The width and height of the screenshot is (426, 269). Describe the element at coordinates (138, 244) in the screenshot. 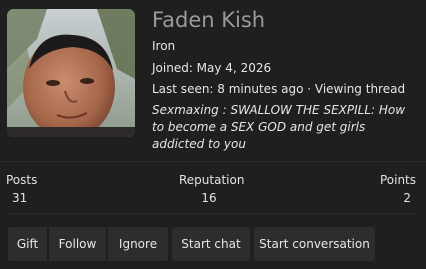

I see `ignore-button: Ignore` at that location.